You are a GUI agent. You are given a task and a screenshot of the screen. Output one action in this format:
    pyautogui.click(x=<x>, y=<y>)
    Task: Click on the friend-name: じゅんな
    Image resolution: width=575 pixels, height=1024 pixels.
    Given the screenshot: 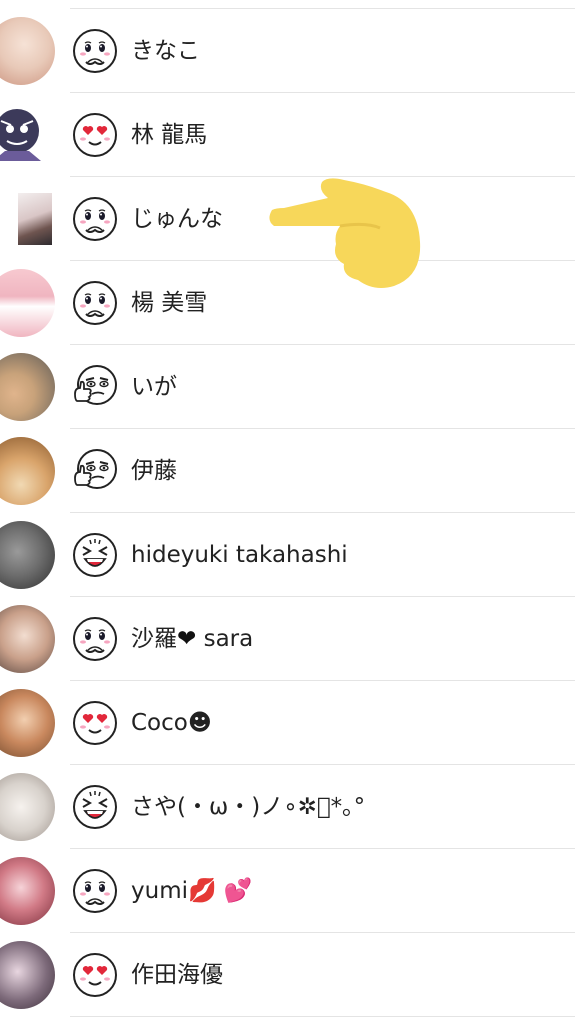 What is the action you would take?
    pyautogui.click(x=177, y=219)
    